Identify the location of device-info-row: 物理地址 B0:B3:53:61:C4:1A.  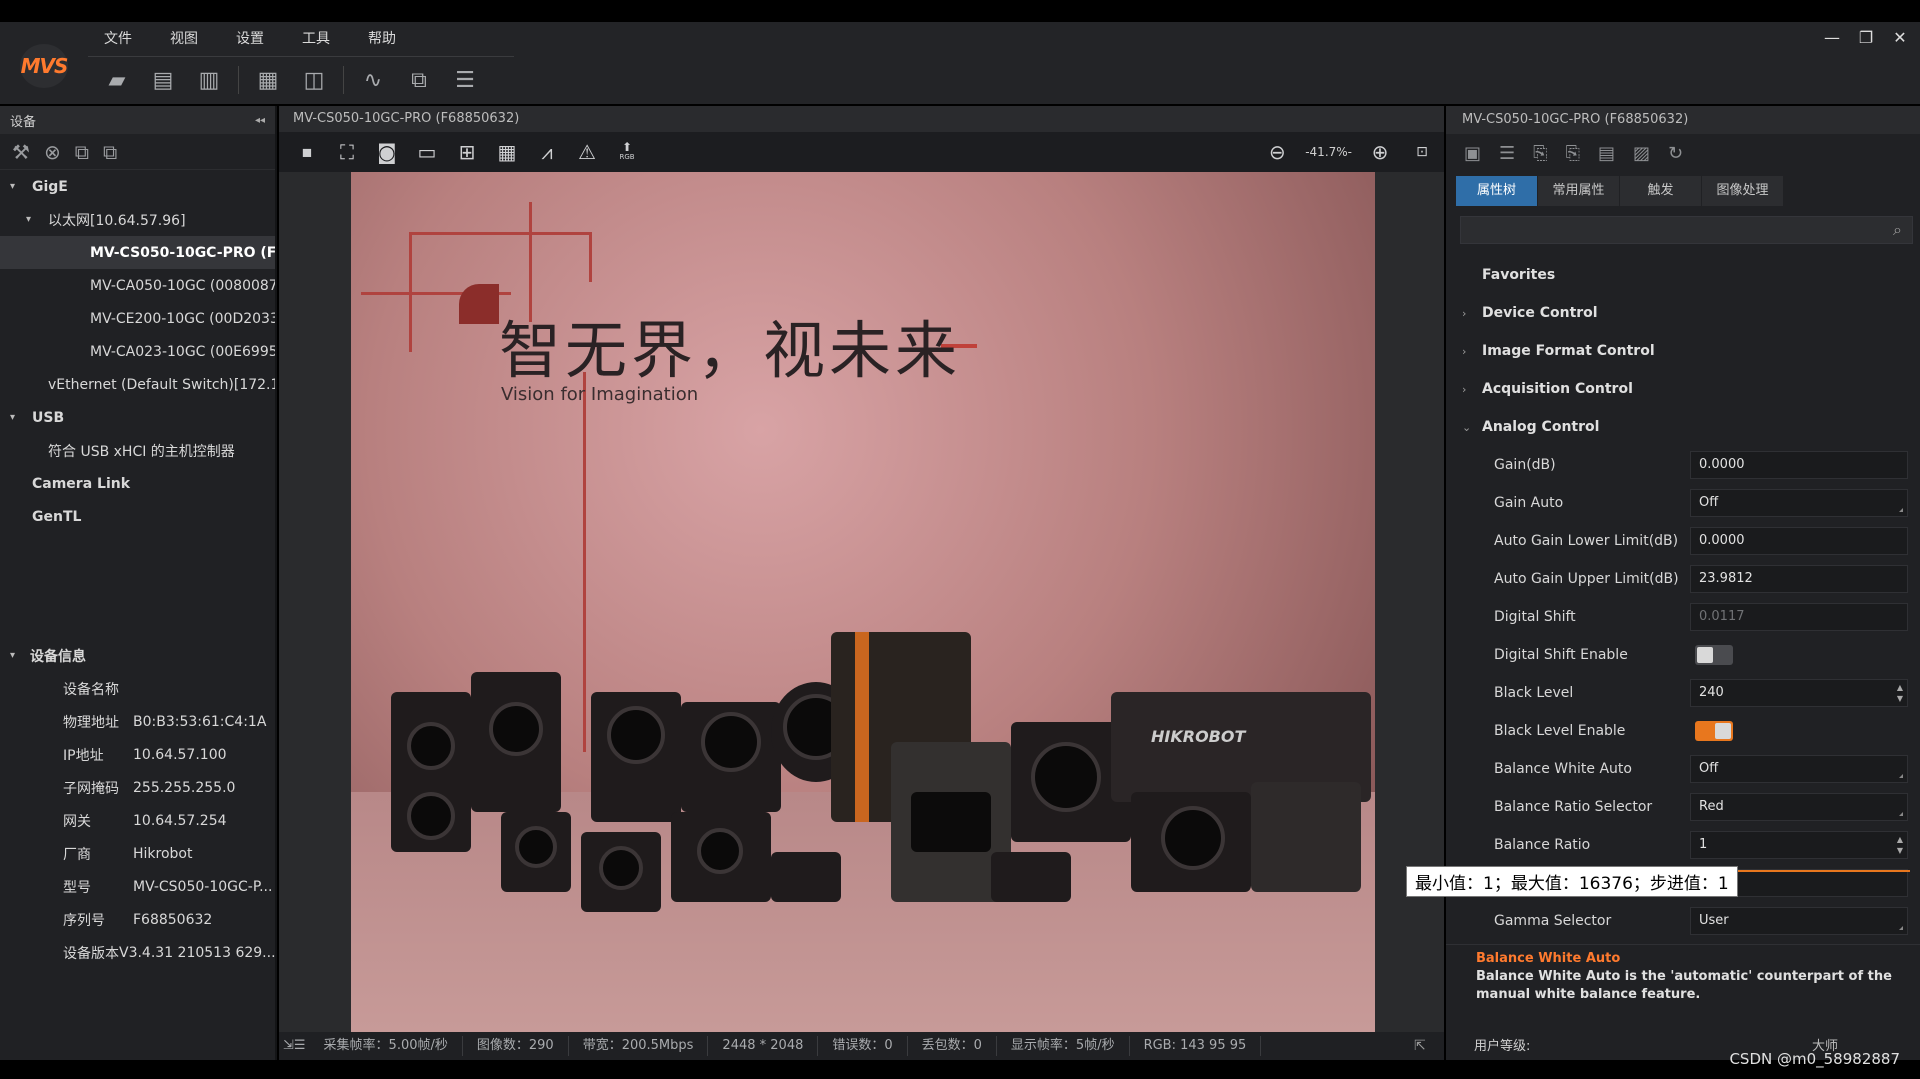
(137, 721).